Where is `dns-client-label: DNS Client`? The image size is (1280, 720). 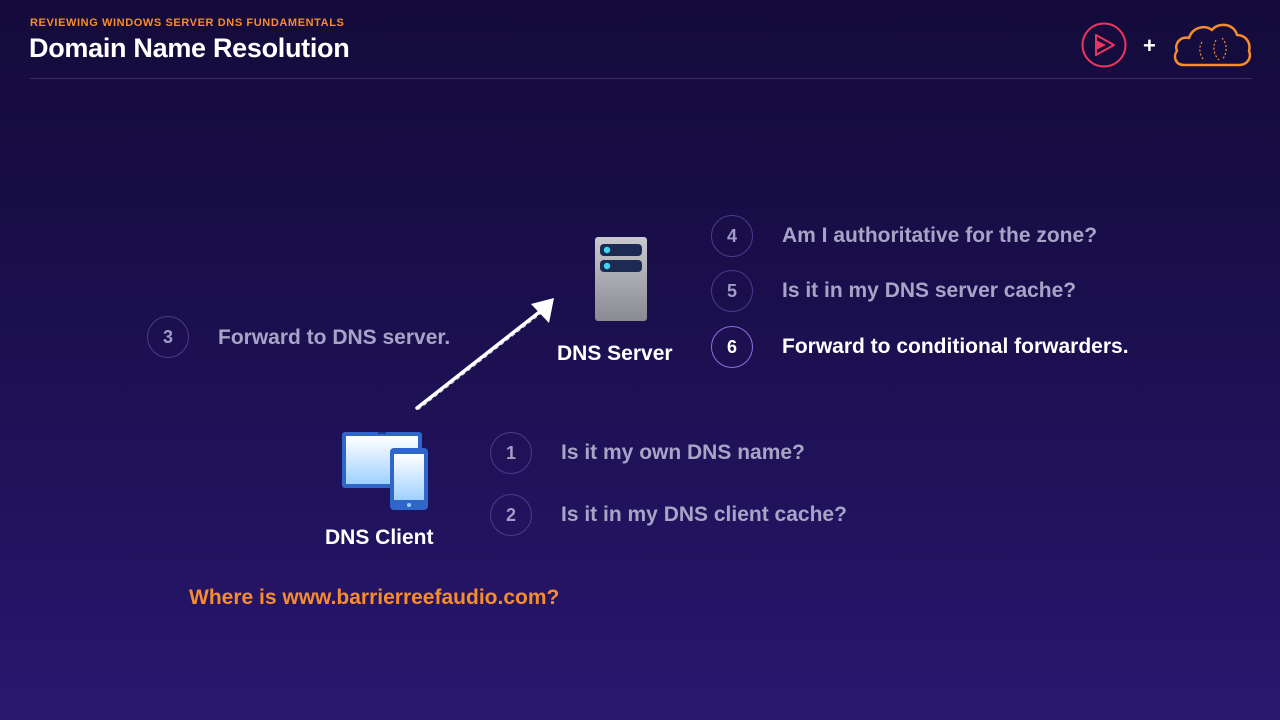
dns-client-label: DNS Client is located at coordinates (379, 537).